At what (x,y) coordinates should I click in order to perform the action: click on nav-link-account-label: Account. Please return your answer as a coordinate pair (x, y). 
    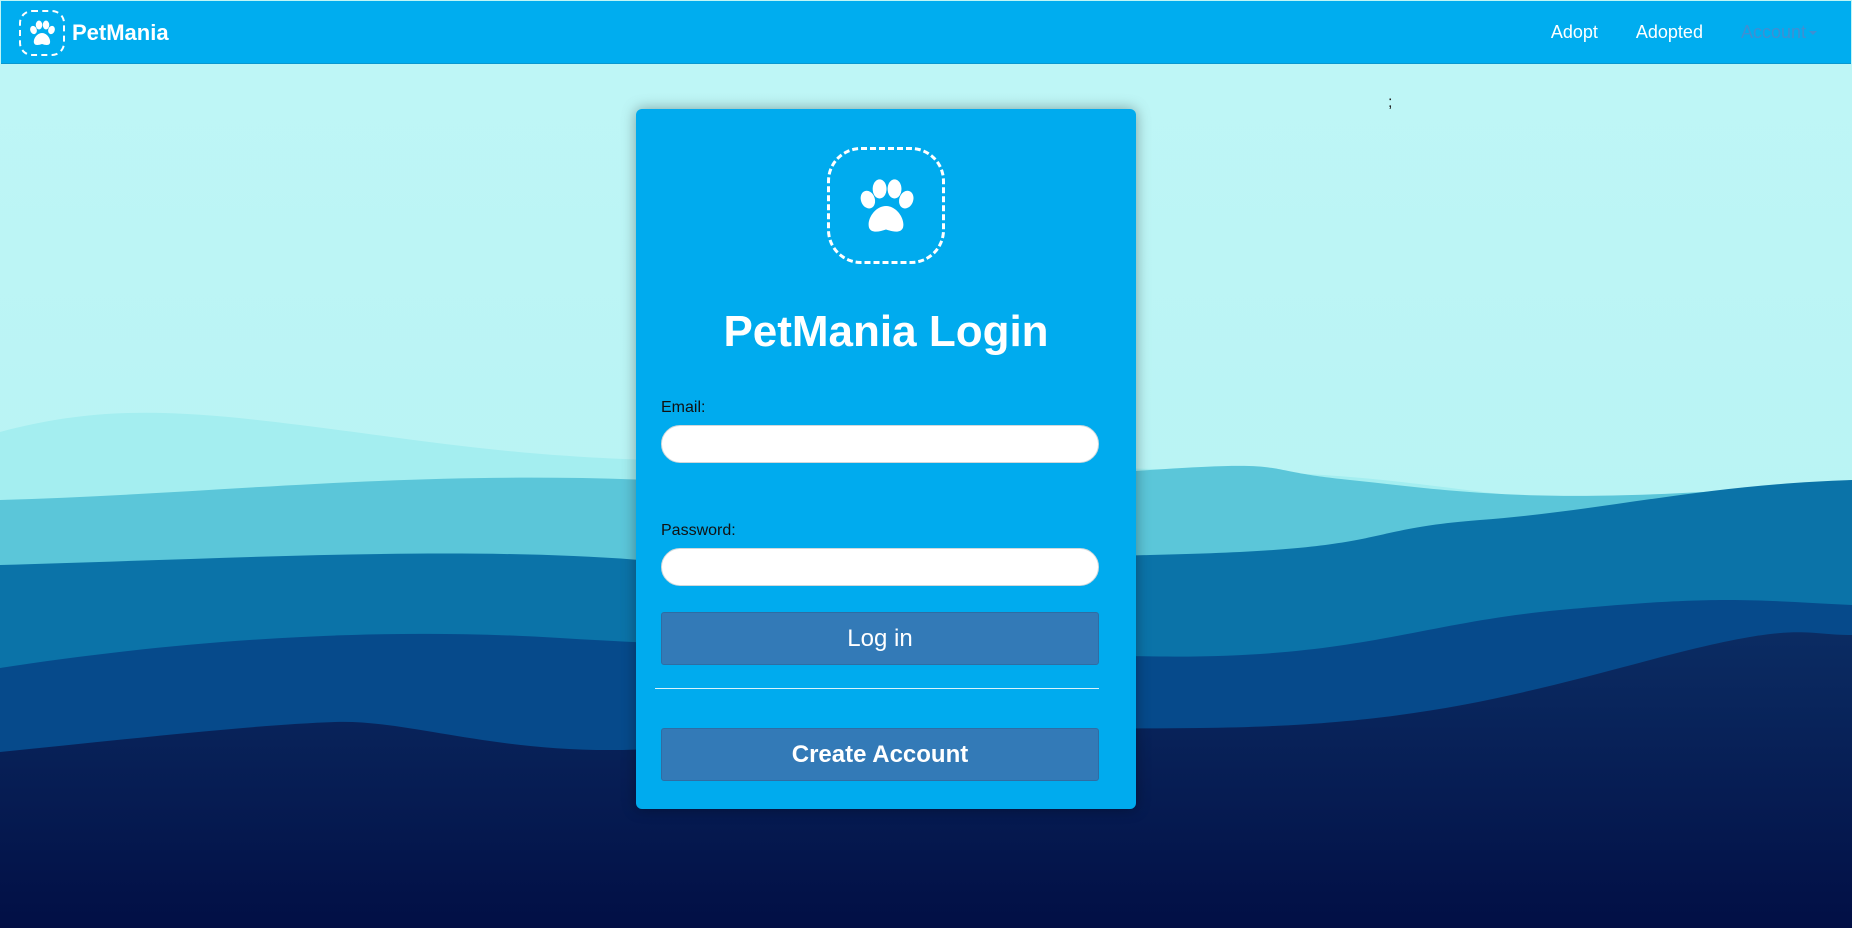
    Looking at the image, I should click on (1773, 32).